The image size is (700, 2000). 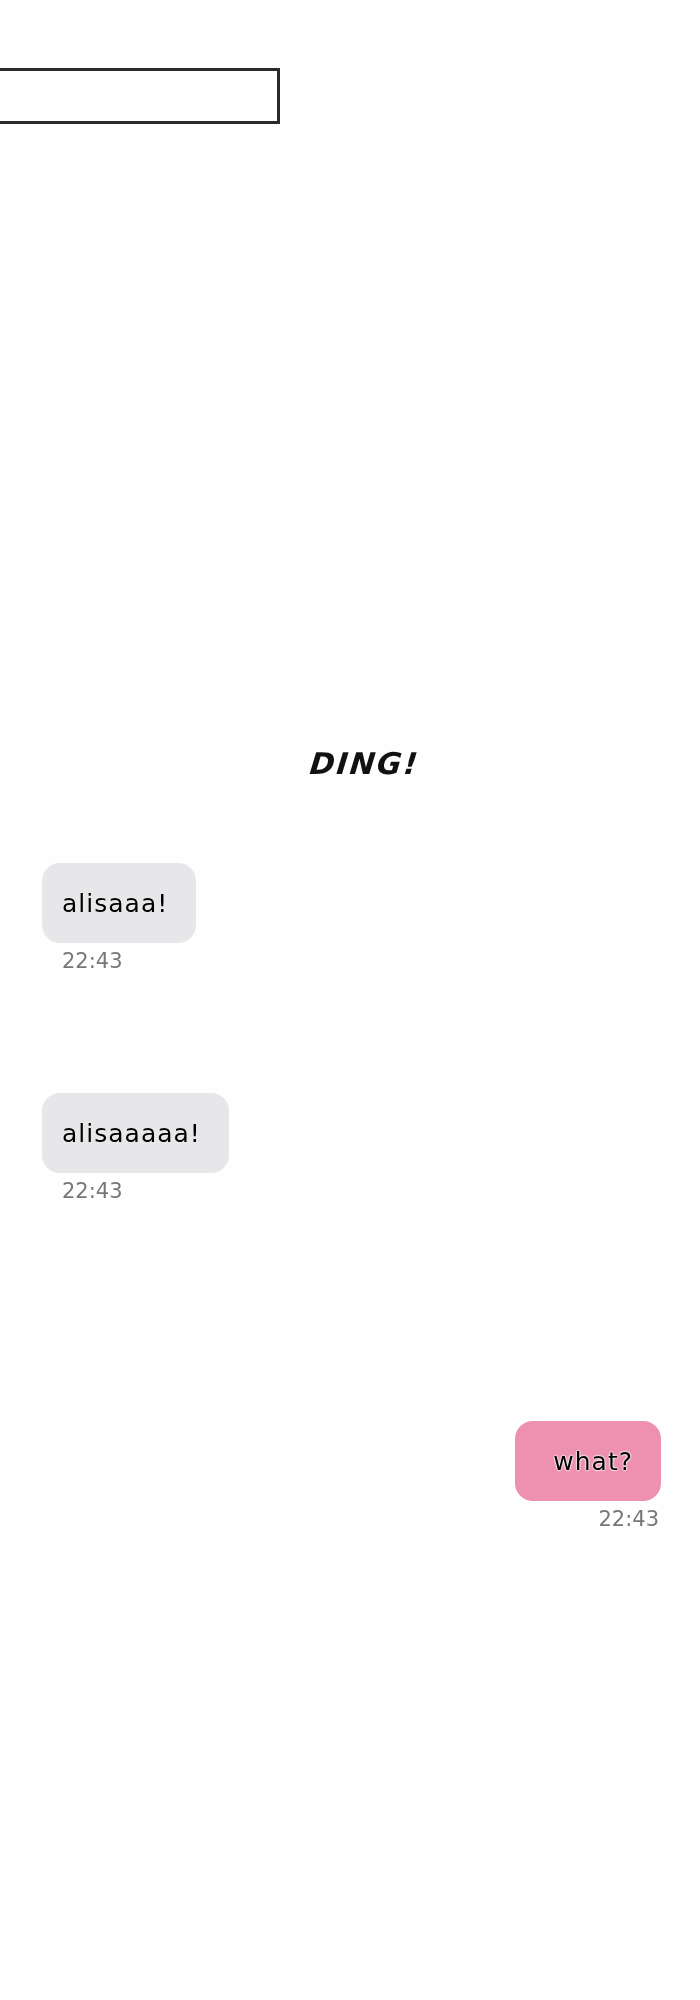 What do you see at coordinates (365, 763) in the screenshot?
I see `sound-effect-text: DING!` at bounding box center [365, 763].